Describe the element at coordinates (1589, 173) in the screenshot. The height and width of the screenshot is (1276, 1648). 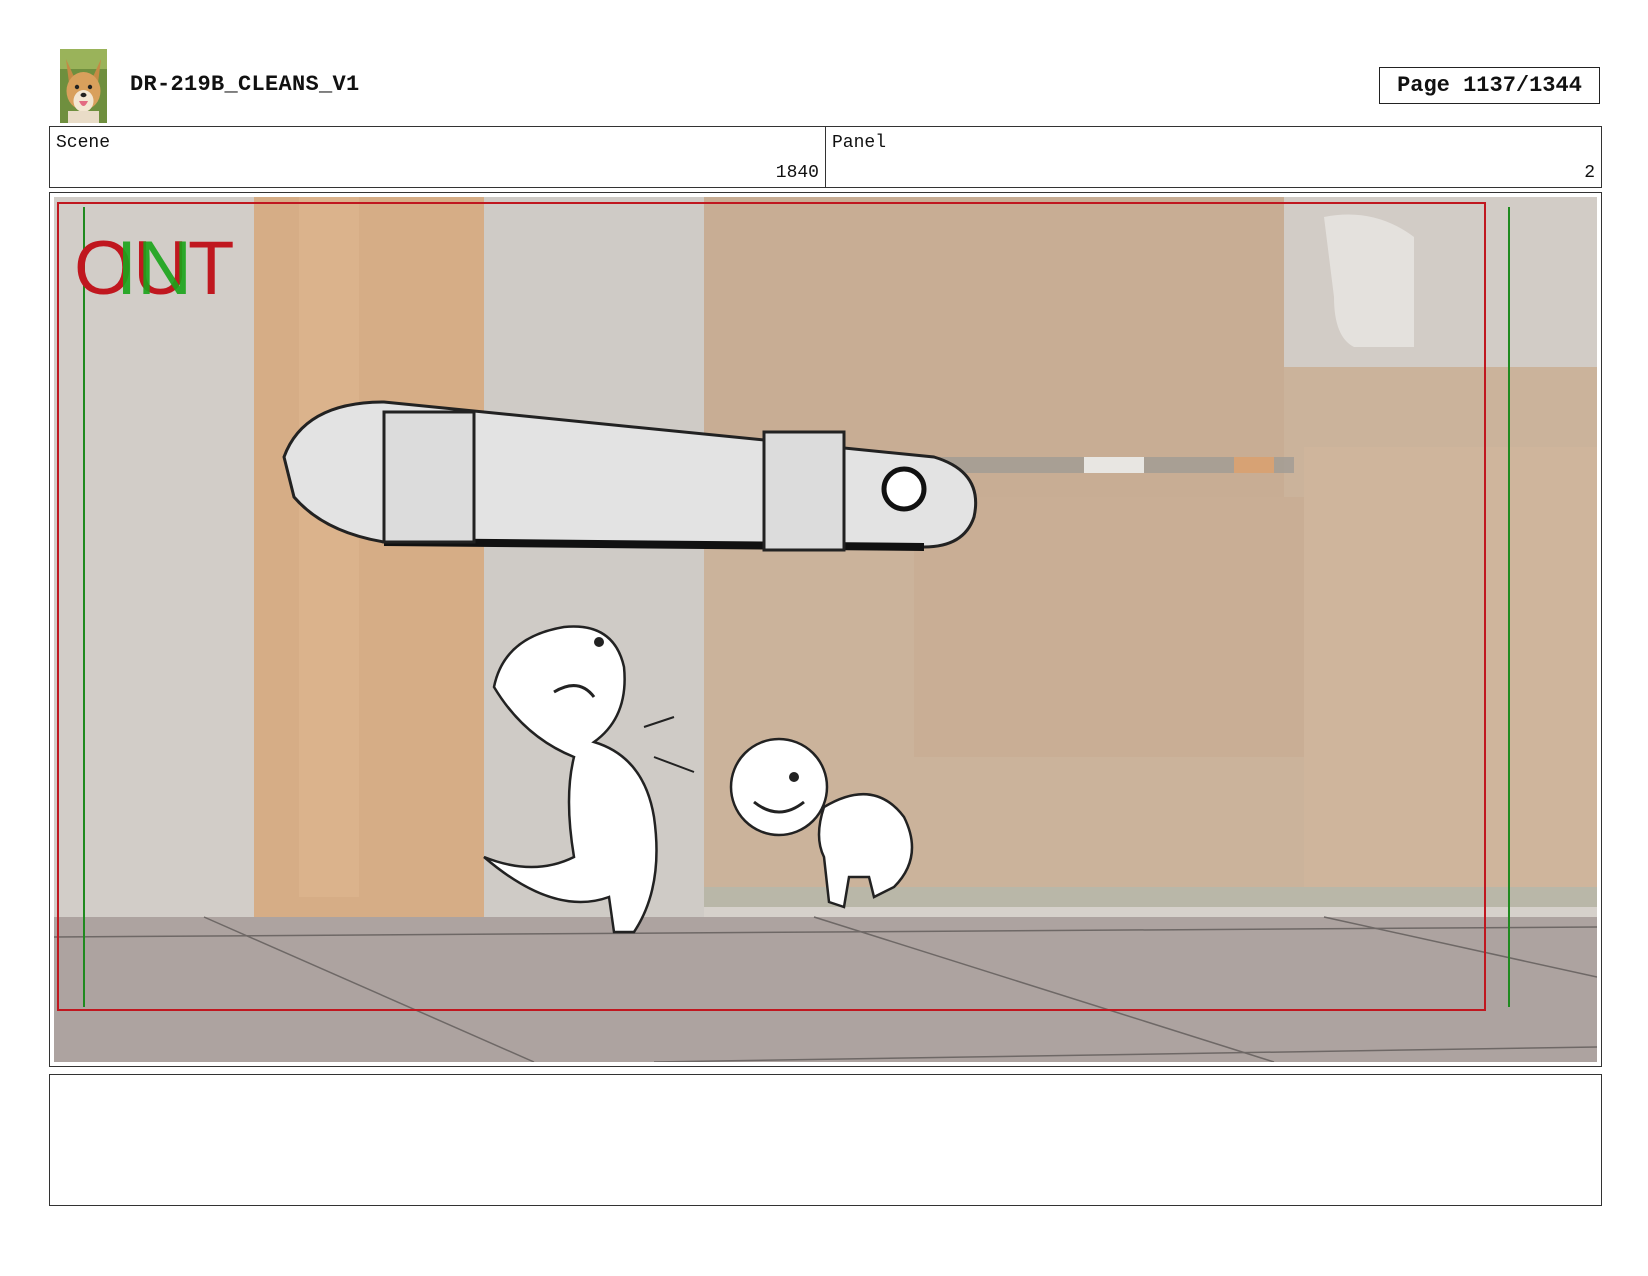
I see `panel-number: 2` at that location.